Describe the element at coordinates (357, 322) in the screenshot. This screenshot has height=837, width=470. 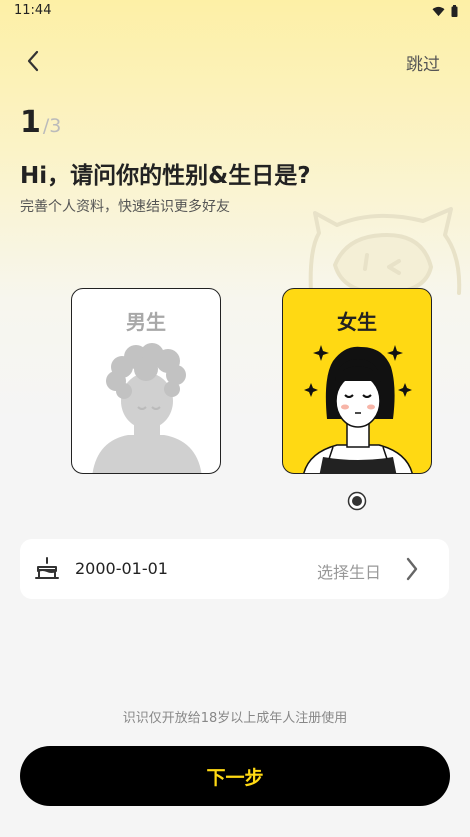
I see `gender-label-female: 女生` at that location.